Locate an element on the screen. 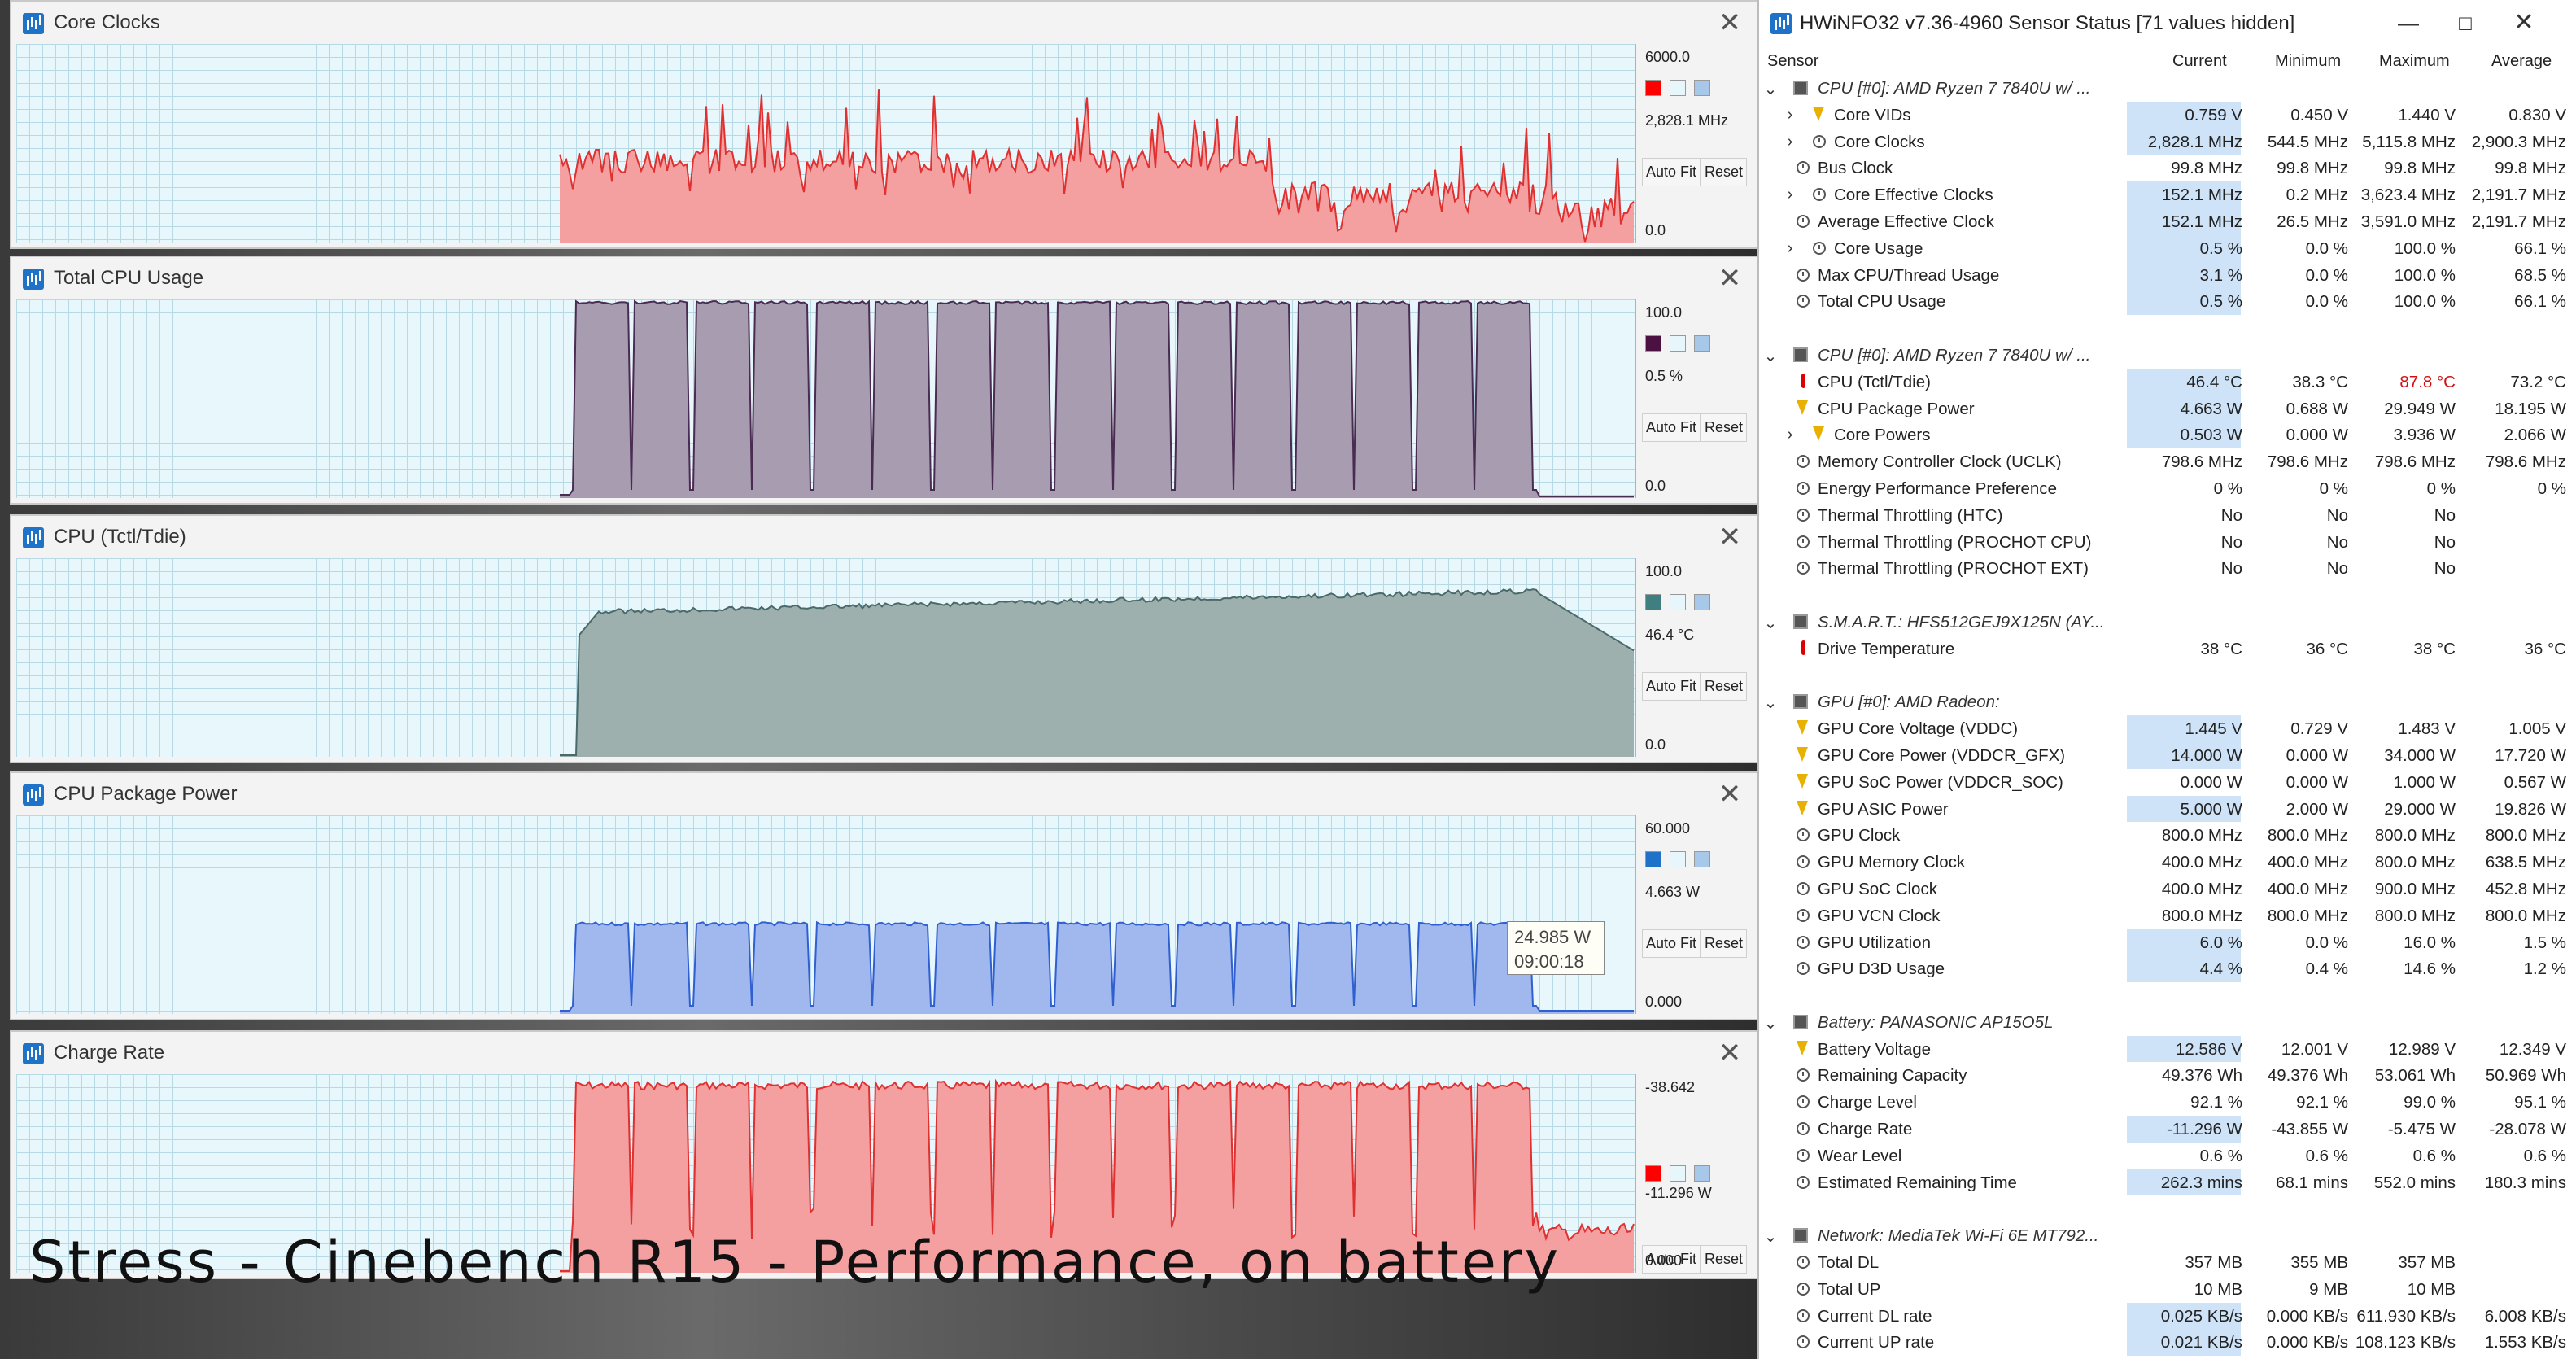 The height and width of the screenshot is (1359, 2576). maximize-button: □ is located at coordinates (2465, 23).